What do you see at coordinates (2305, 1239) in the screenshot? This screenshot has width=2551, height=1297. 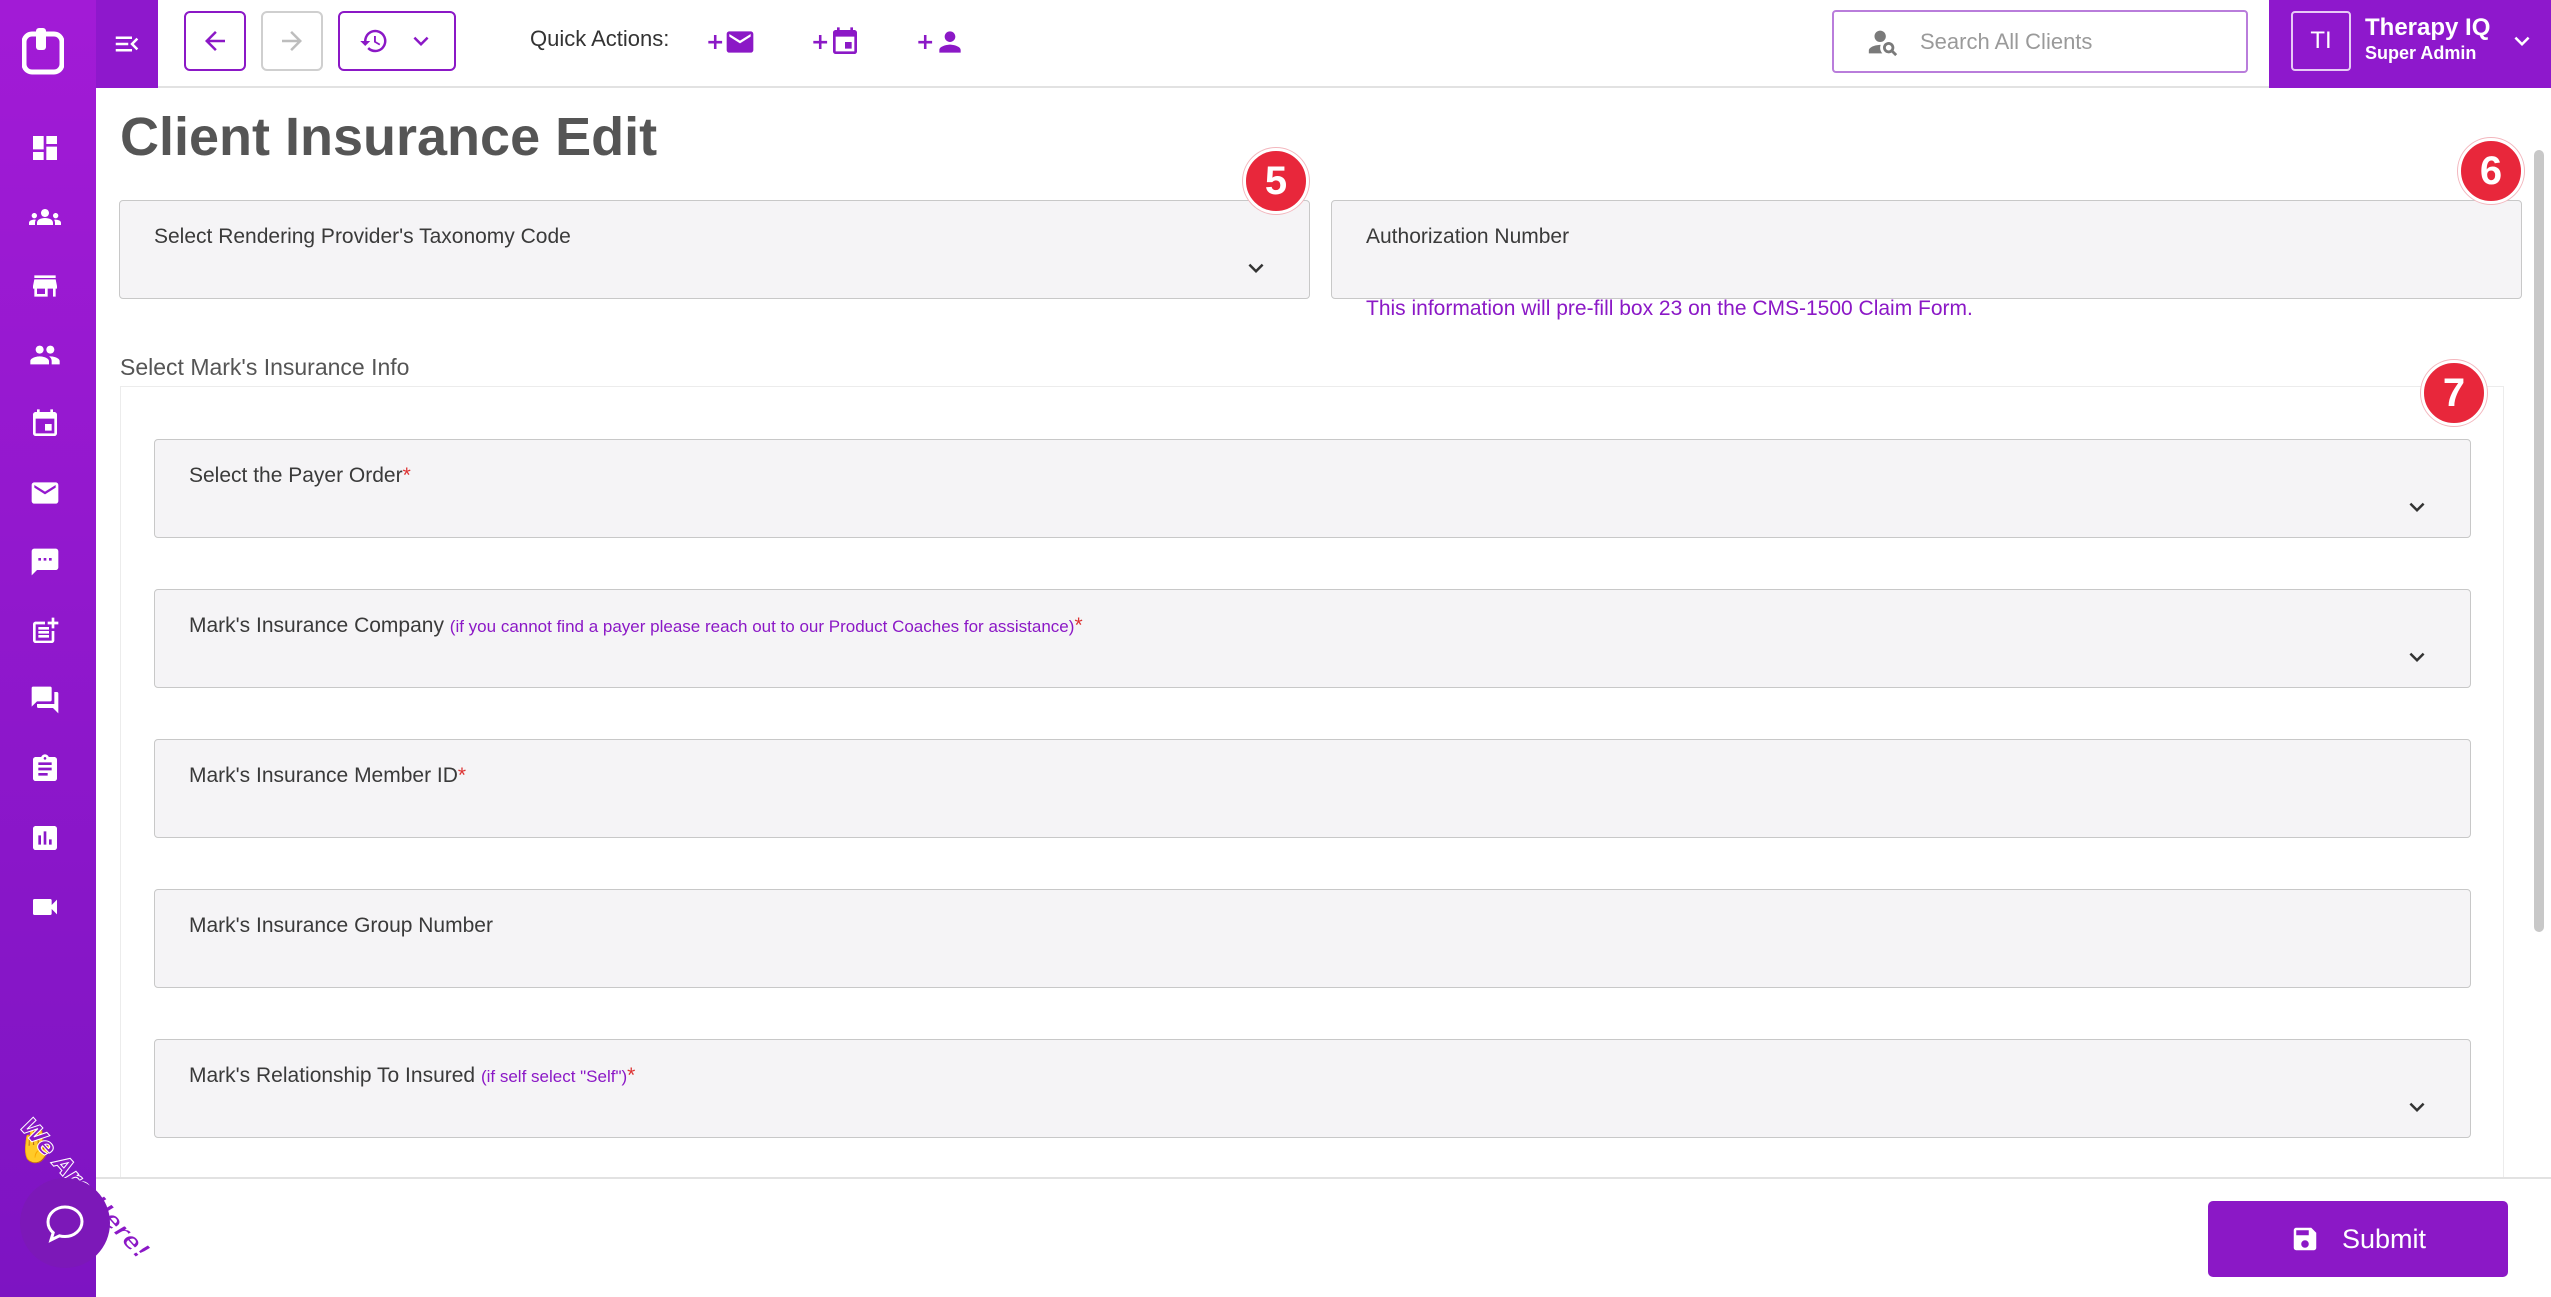 I see `save-icon` at bounding box center [2305, 1239].